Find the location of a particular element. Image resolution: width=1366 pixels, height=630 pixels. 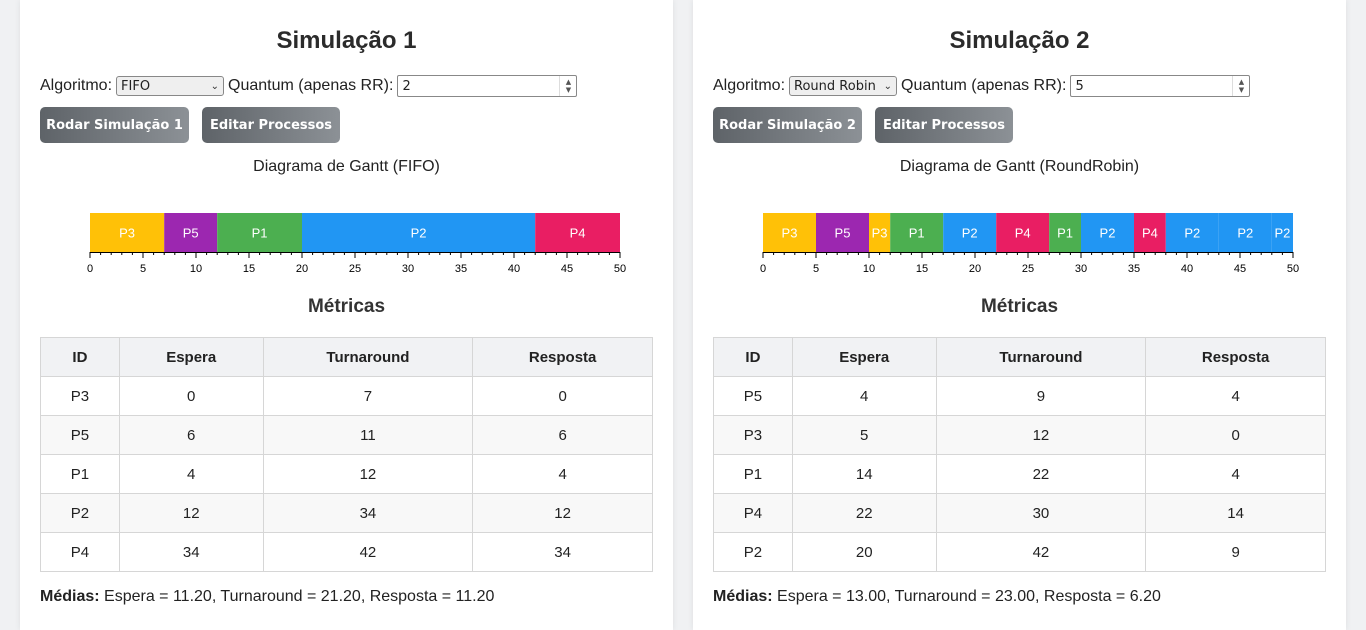

table-row: P4 22 30 14 is located at coordinates (1019, 513).